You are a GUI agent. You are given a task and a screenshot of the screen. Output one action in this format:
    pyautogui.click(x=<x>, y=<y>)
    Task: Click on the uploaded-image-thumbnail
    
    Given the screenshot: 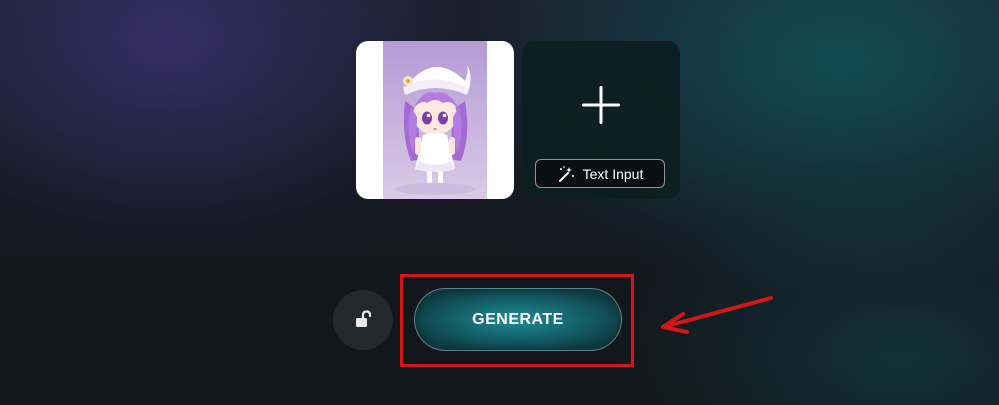 What is the action you would take?
    pyautogui.click(x=435, y=120)
    